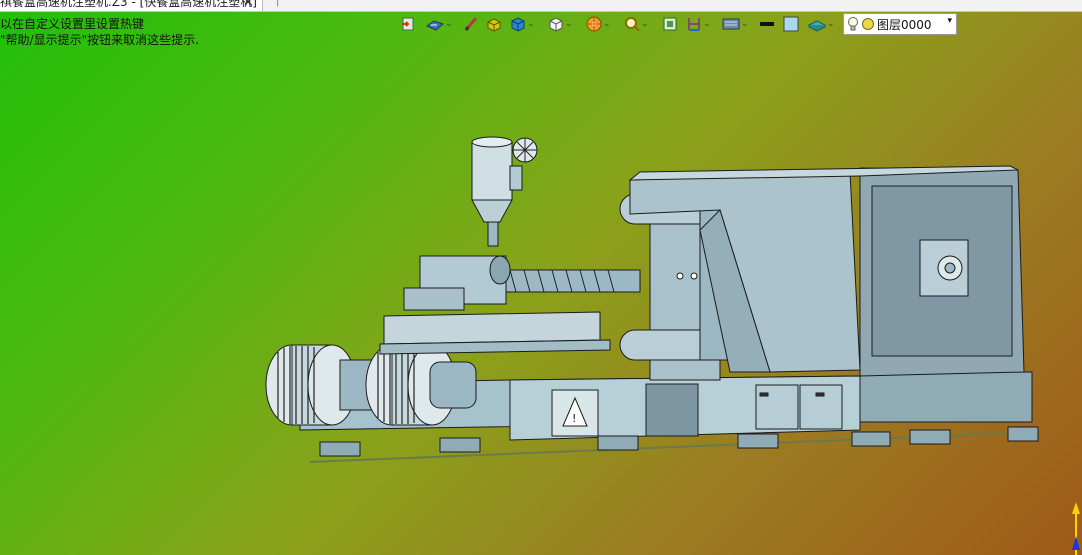 The image size is (1082, 555). I want to click on warning-icon: !, so click(574, 418).